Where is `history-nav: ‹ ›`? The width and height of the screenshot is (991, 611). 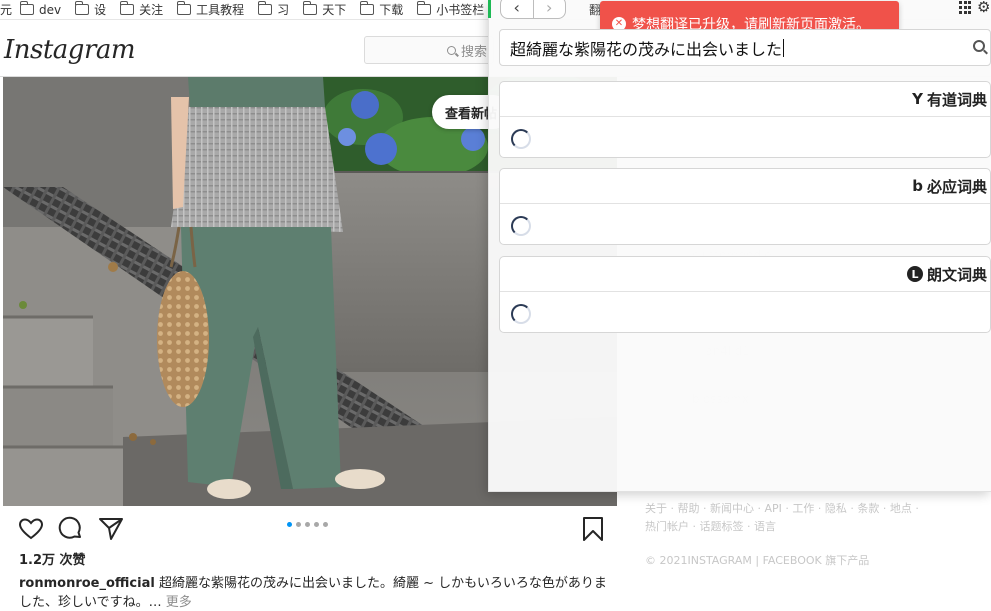
history-nav: ‹ › is located at coordinates (533, 9).